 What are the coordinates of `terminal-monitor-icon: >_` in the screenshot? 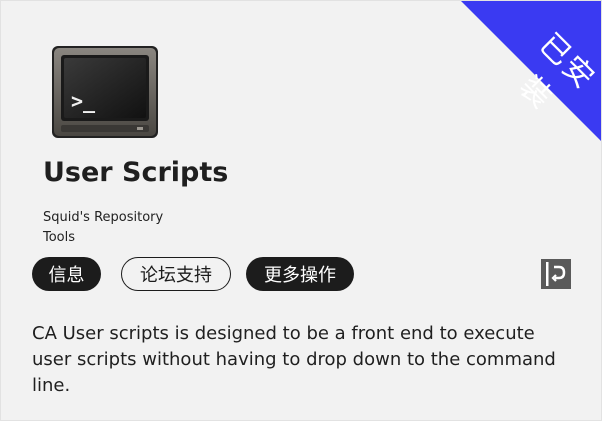 It's located at (105, 92).